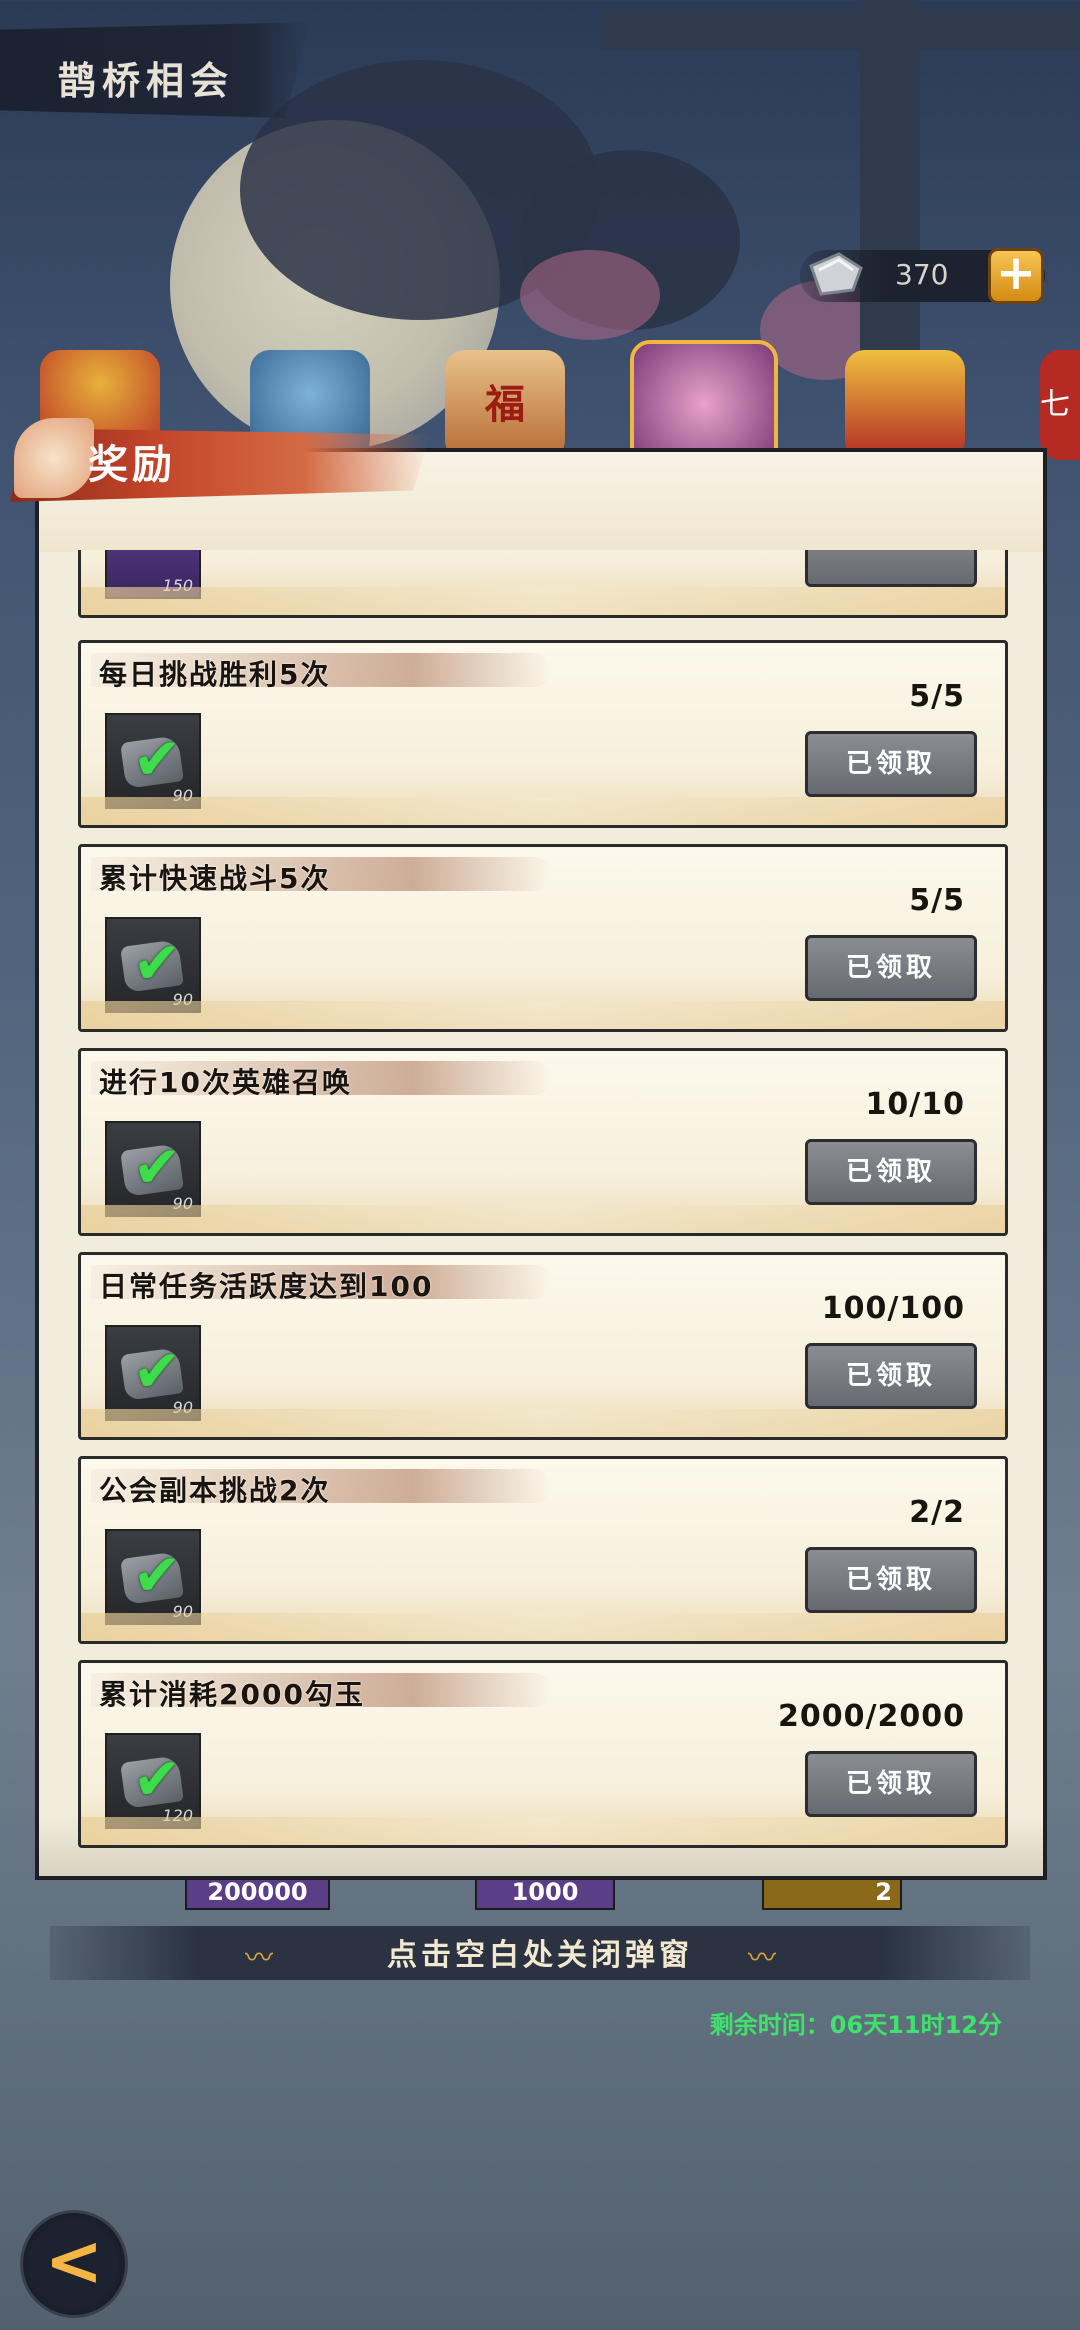  I want to click on task-card: 每日挑战胜利5次 5/5 ✔ 90 已领取, so click(543, 734).